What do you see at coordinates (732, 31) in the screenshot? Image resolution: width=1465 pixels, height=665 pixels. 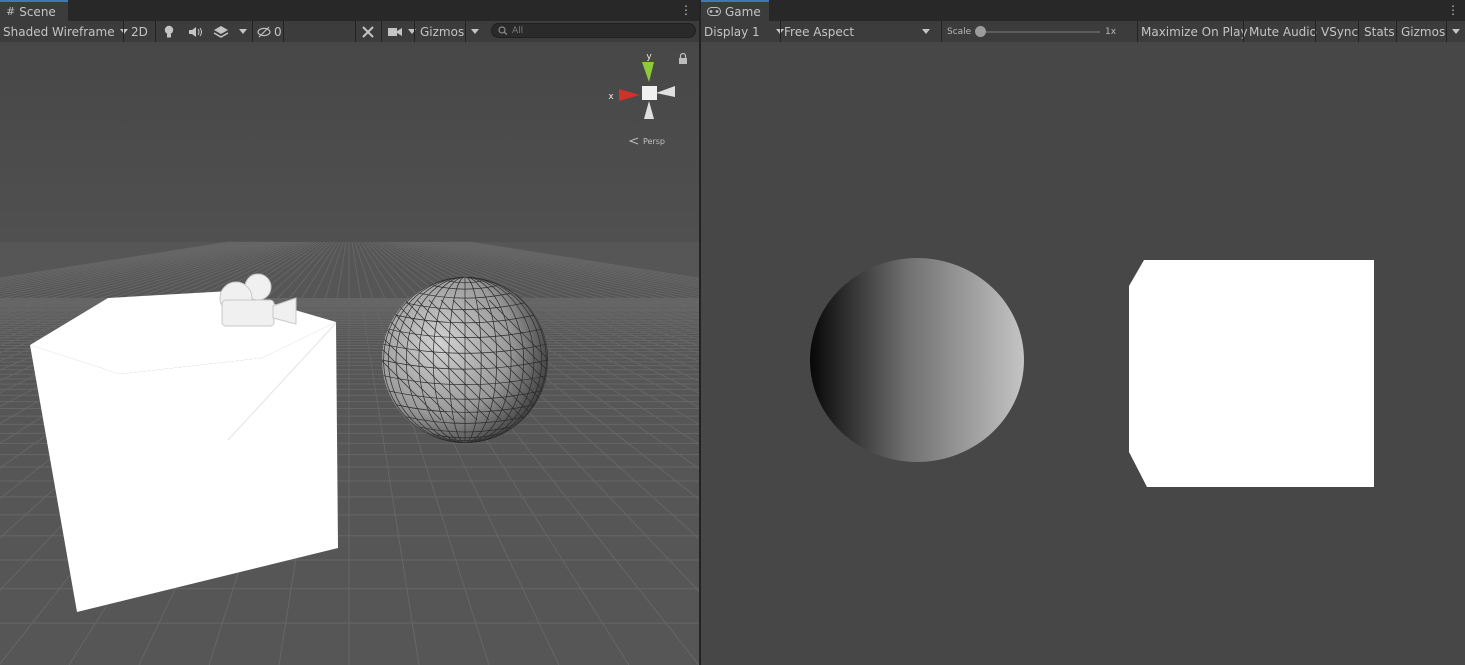 I see `display-label: Display 1` at bounding box center [732, 31].